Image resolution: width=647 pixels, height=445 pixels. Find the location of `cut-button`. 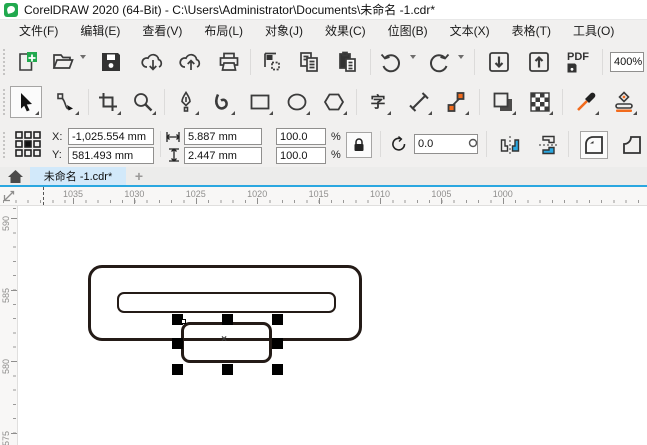

cut-button is located at coordinates (271, 62).